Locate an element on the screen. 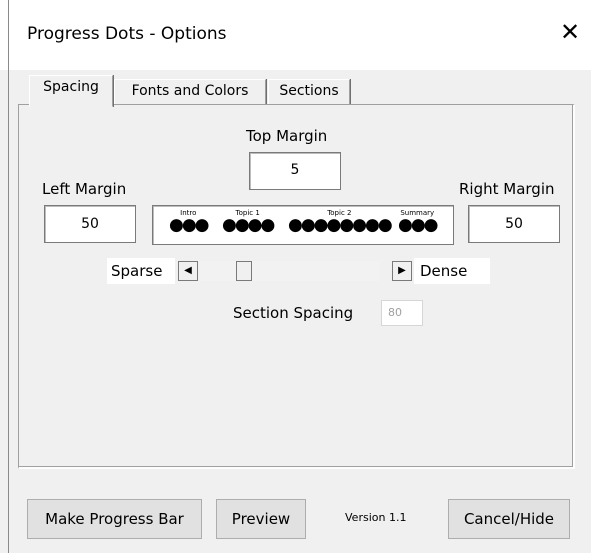 This screenshot has height=553, width=591. slider-thumb is located at coordinates (244, 271).